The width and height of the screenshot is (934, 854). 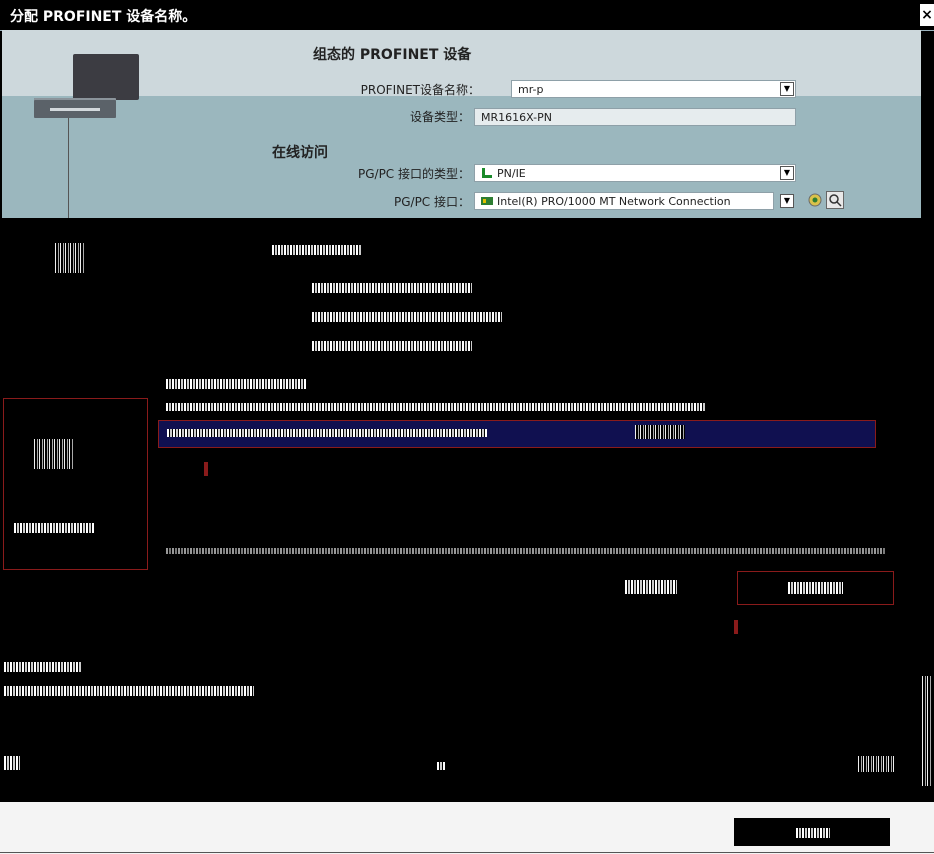 I want to click on network-icon, so click(x=487, y=173).